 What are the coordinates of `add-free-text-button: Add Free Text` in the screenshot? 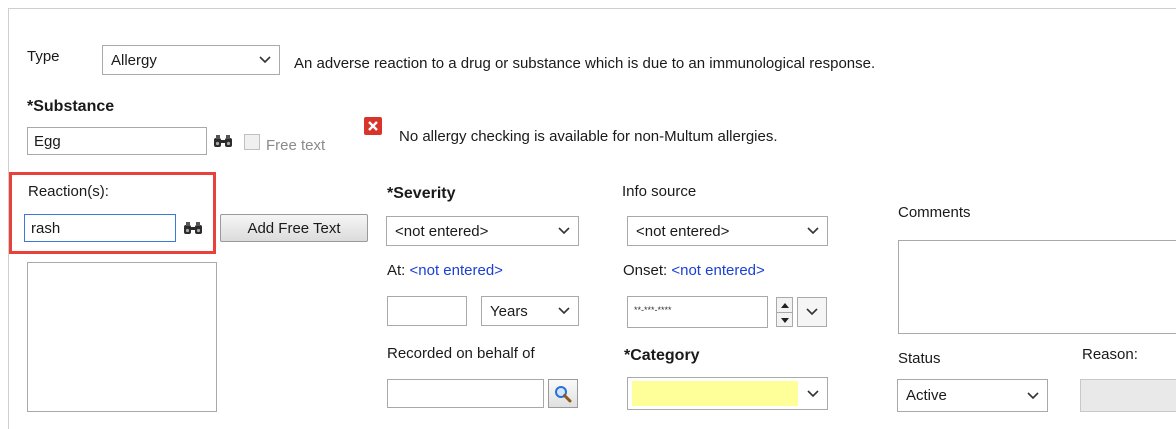 It's located at (294, 228).